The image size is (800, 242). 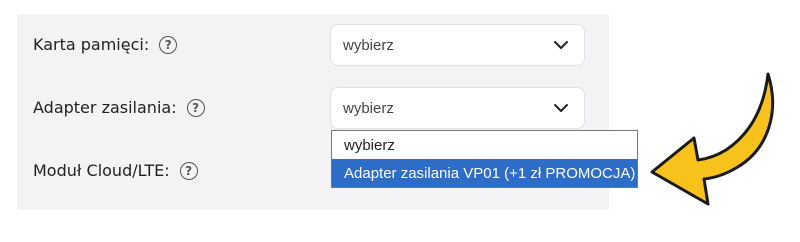 What do you see at coordinates (105, 107) in the screenshot?
I see `power-adapter-label: Adapter zasilania:` at bounding box center [105, 107].